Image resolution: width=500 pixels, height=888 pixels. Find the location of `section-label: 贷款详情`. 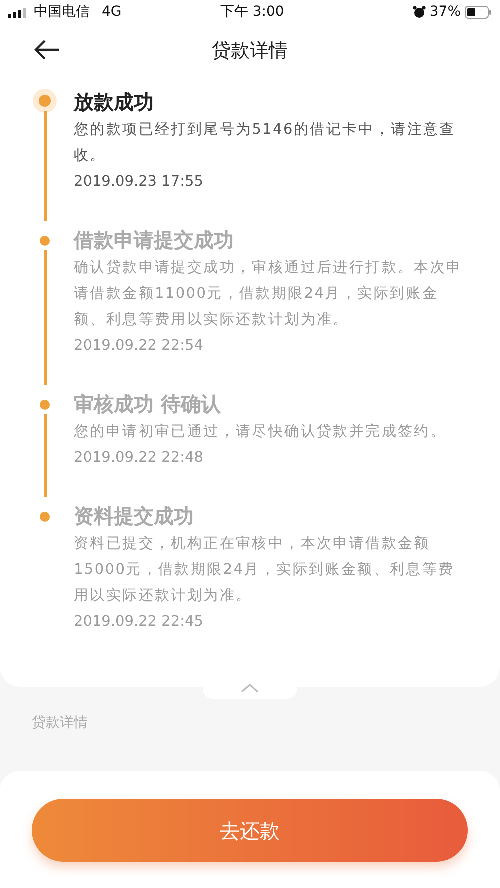

section-label: 贷款详情 is located at coordinates (60, 723).